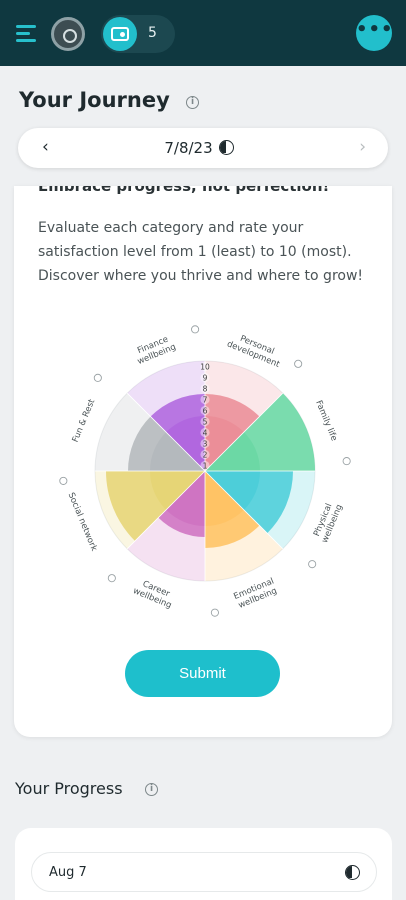 The width and height of the screenshot is (406, 900). What do you see at coordinates (205, 400) in the screenshot?
I see `scale-label: 7` at bounding box center [205, 400].